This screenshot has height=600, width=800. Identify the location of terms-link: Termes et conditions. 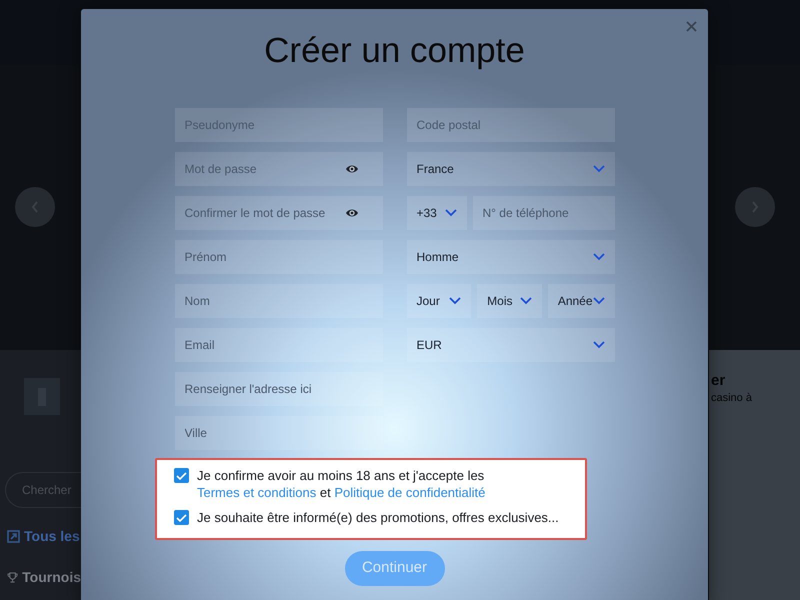
(256, 492).